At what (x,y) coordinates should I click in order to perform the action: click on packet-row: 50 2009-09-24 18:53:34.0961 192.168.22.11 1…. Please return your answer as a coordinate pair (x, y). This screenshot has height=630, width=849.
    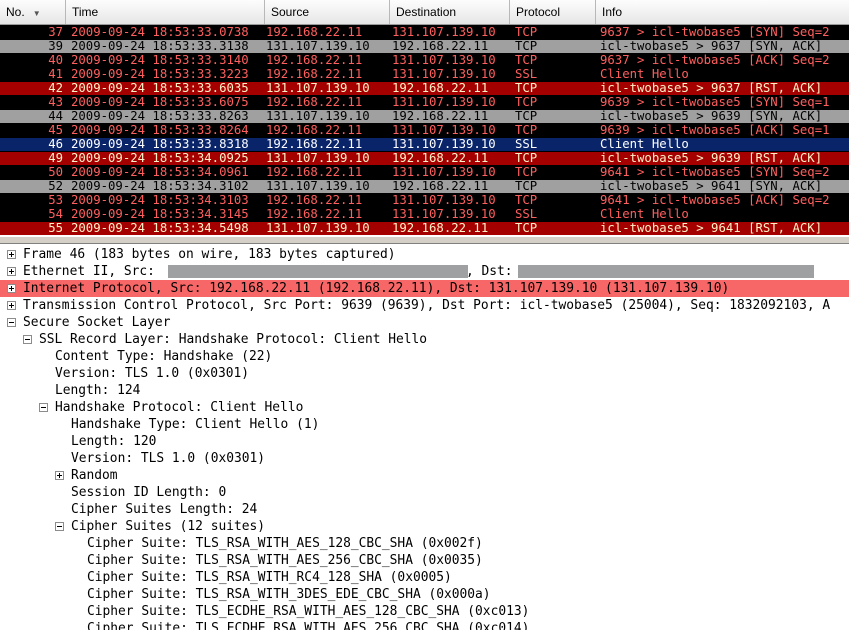
    Looking at the image, I should click on (424, 172).